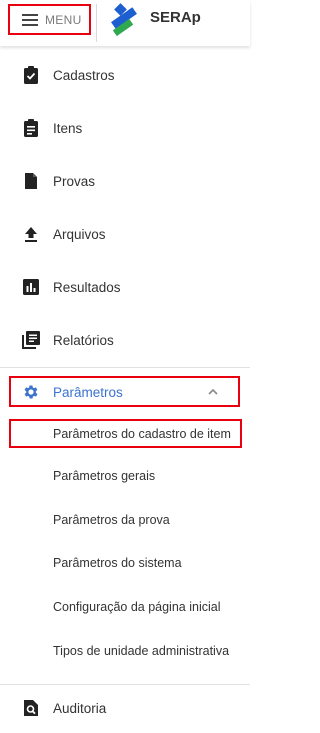 This screenshot has height=733, width=320. Describe the element at coordinates (125, 433) in the screenshot. I see `subitem-highlight` at that location.